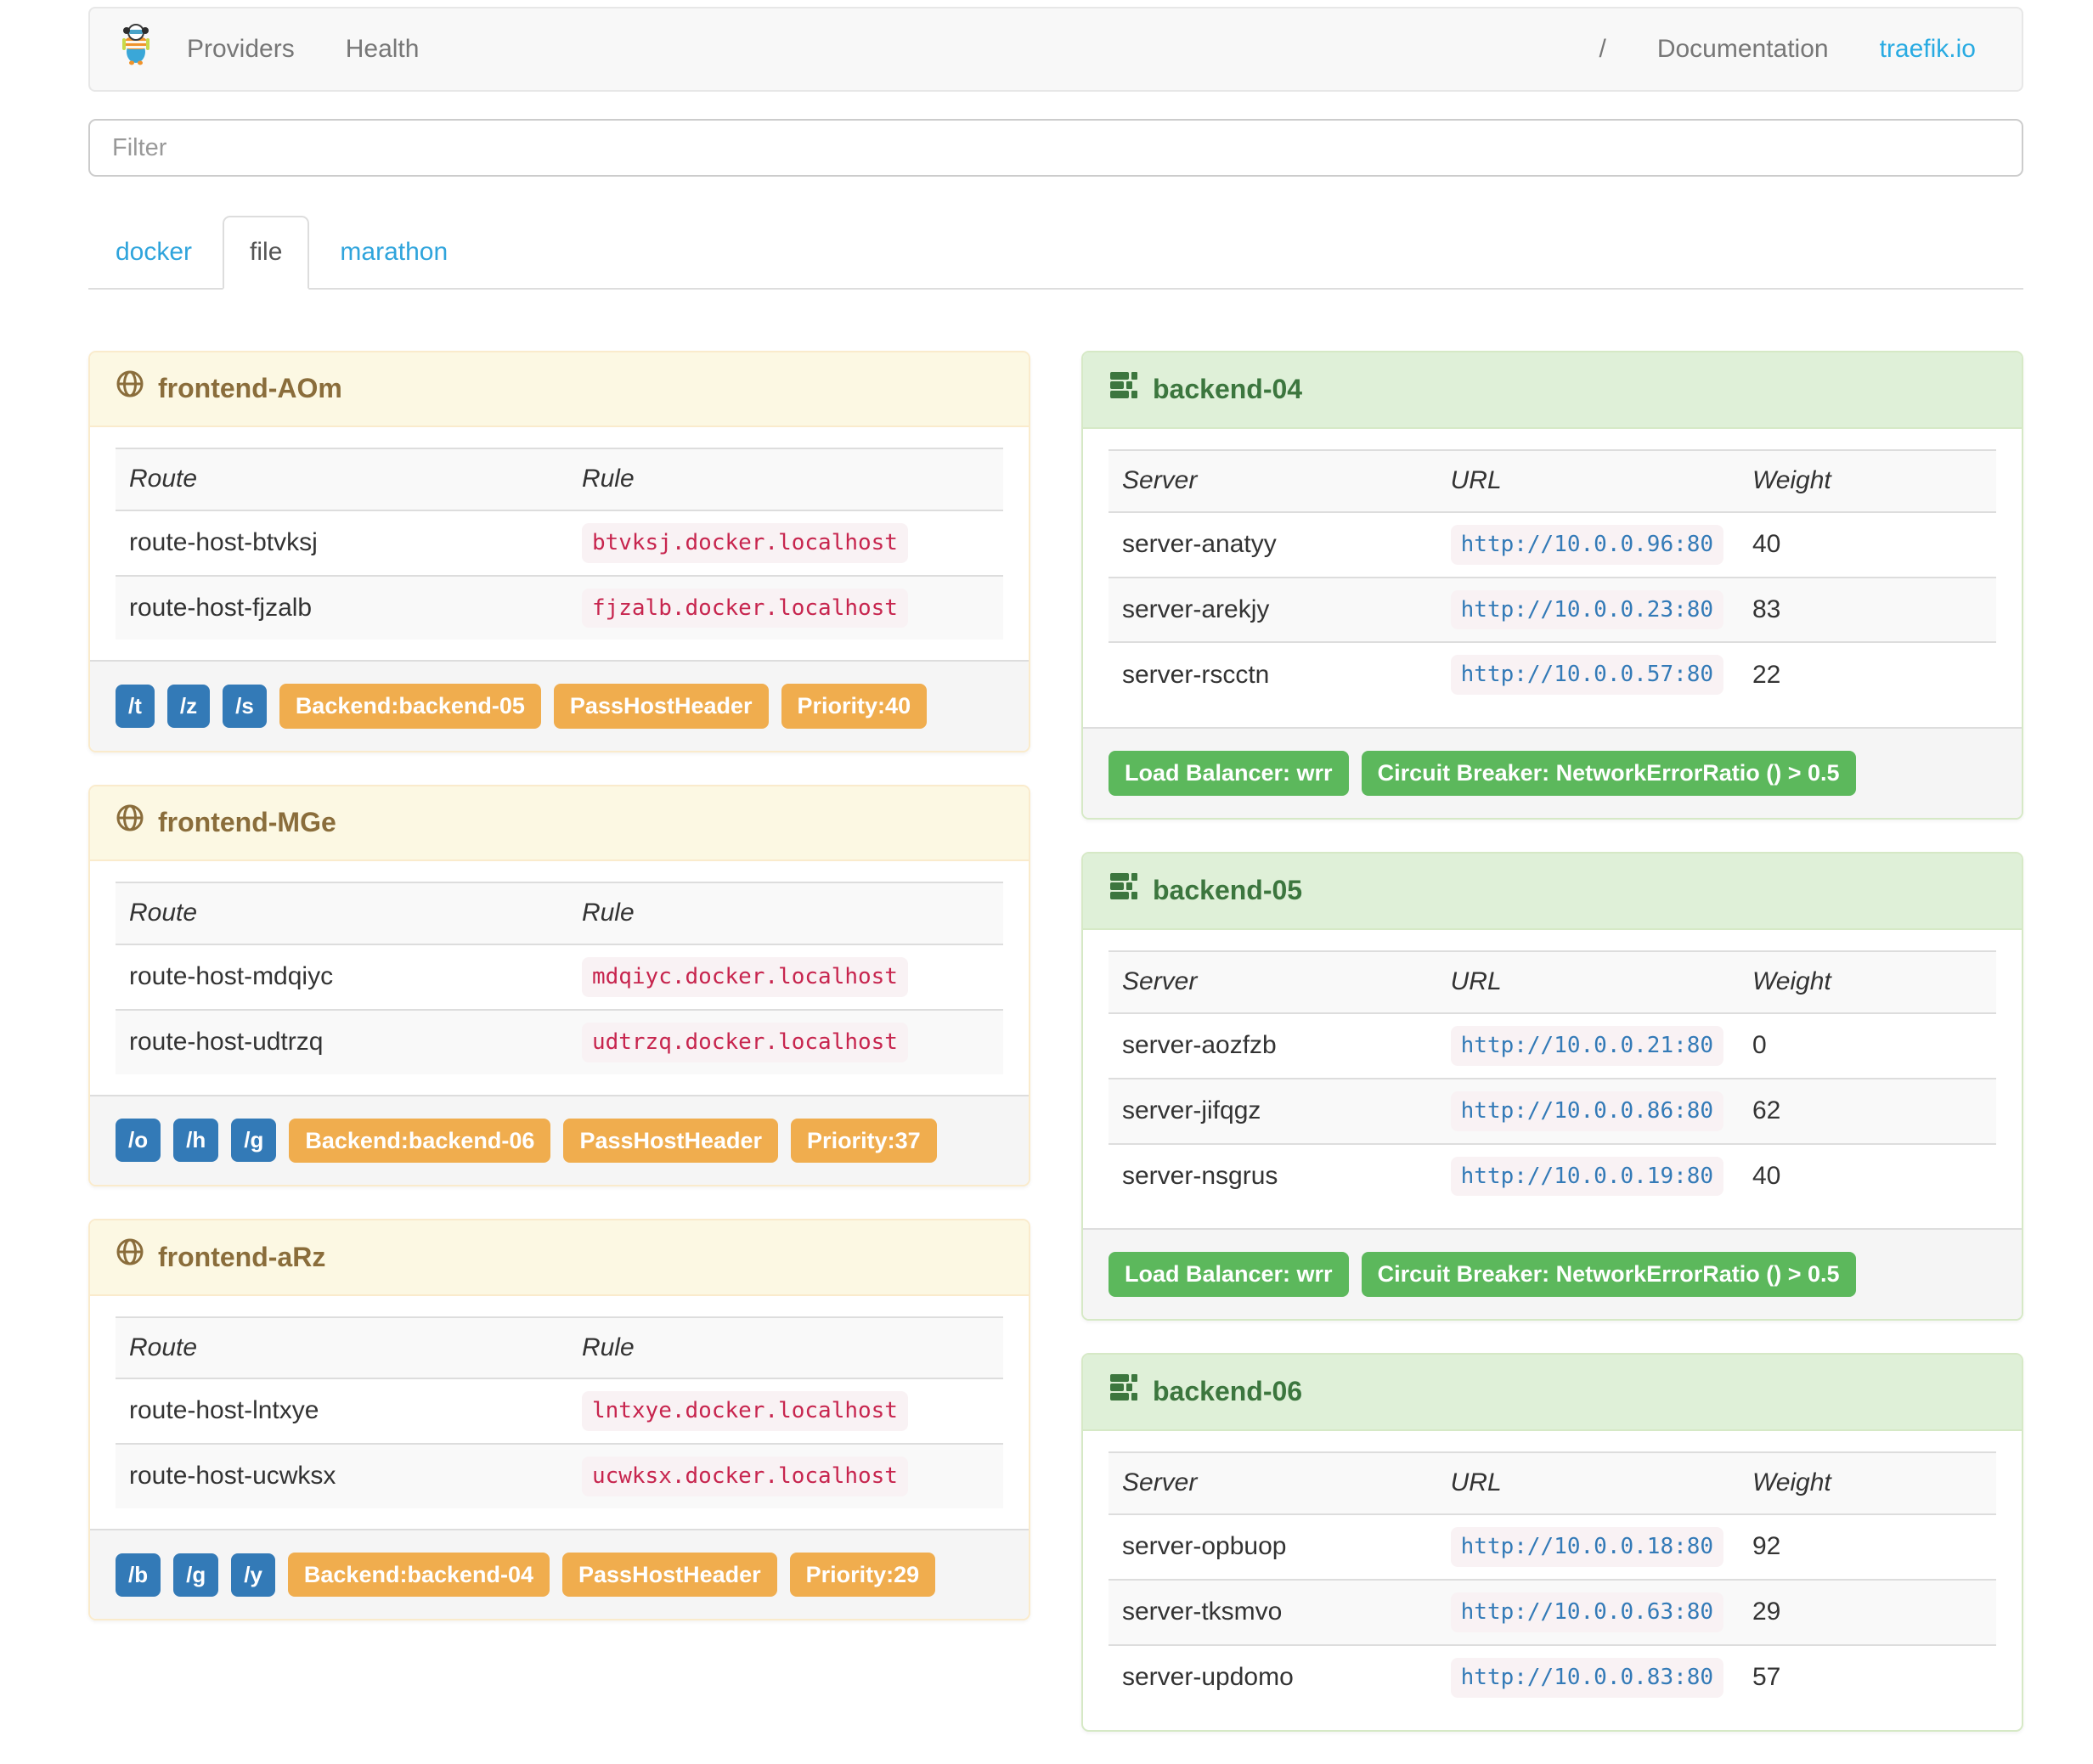  What do you see at coordinates (745, 1411) in the screenshot?
I see `rule-value: lntxye.docker.localhost` at bounding box center [745, 1411].